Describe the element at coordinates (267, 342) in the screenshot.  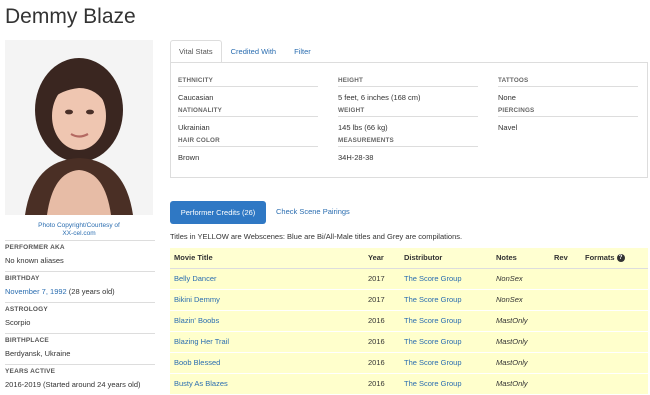
I see `movie-title-link: Blazing Her Trail` at that location.